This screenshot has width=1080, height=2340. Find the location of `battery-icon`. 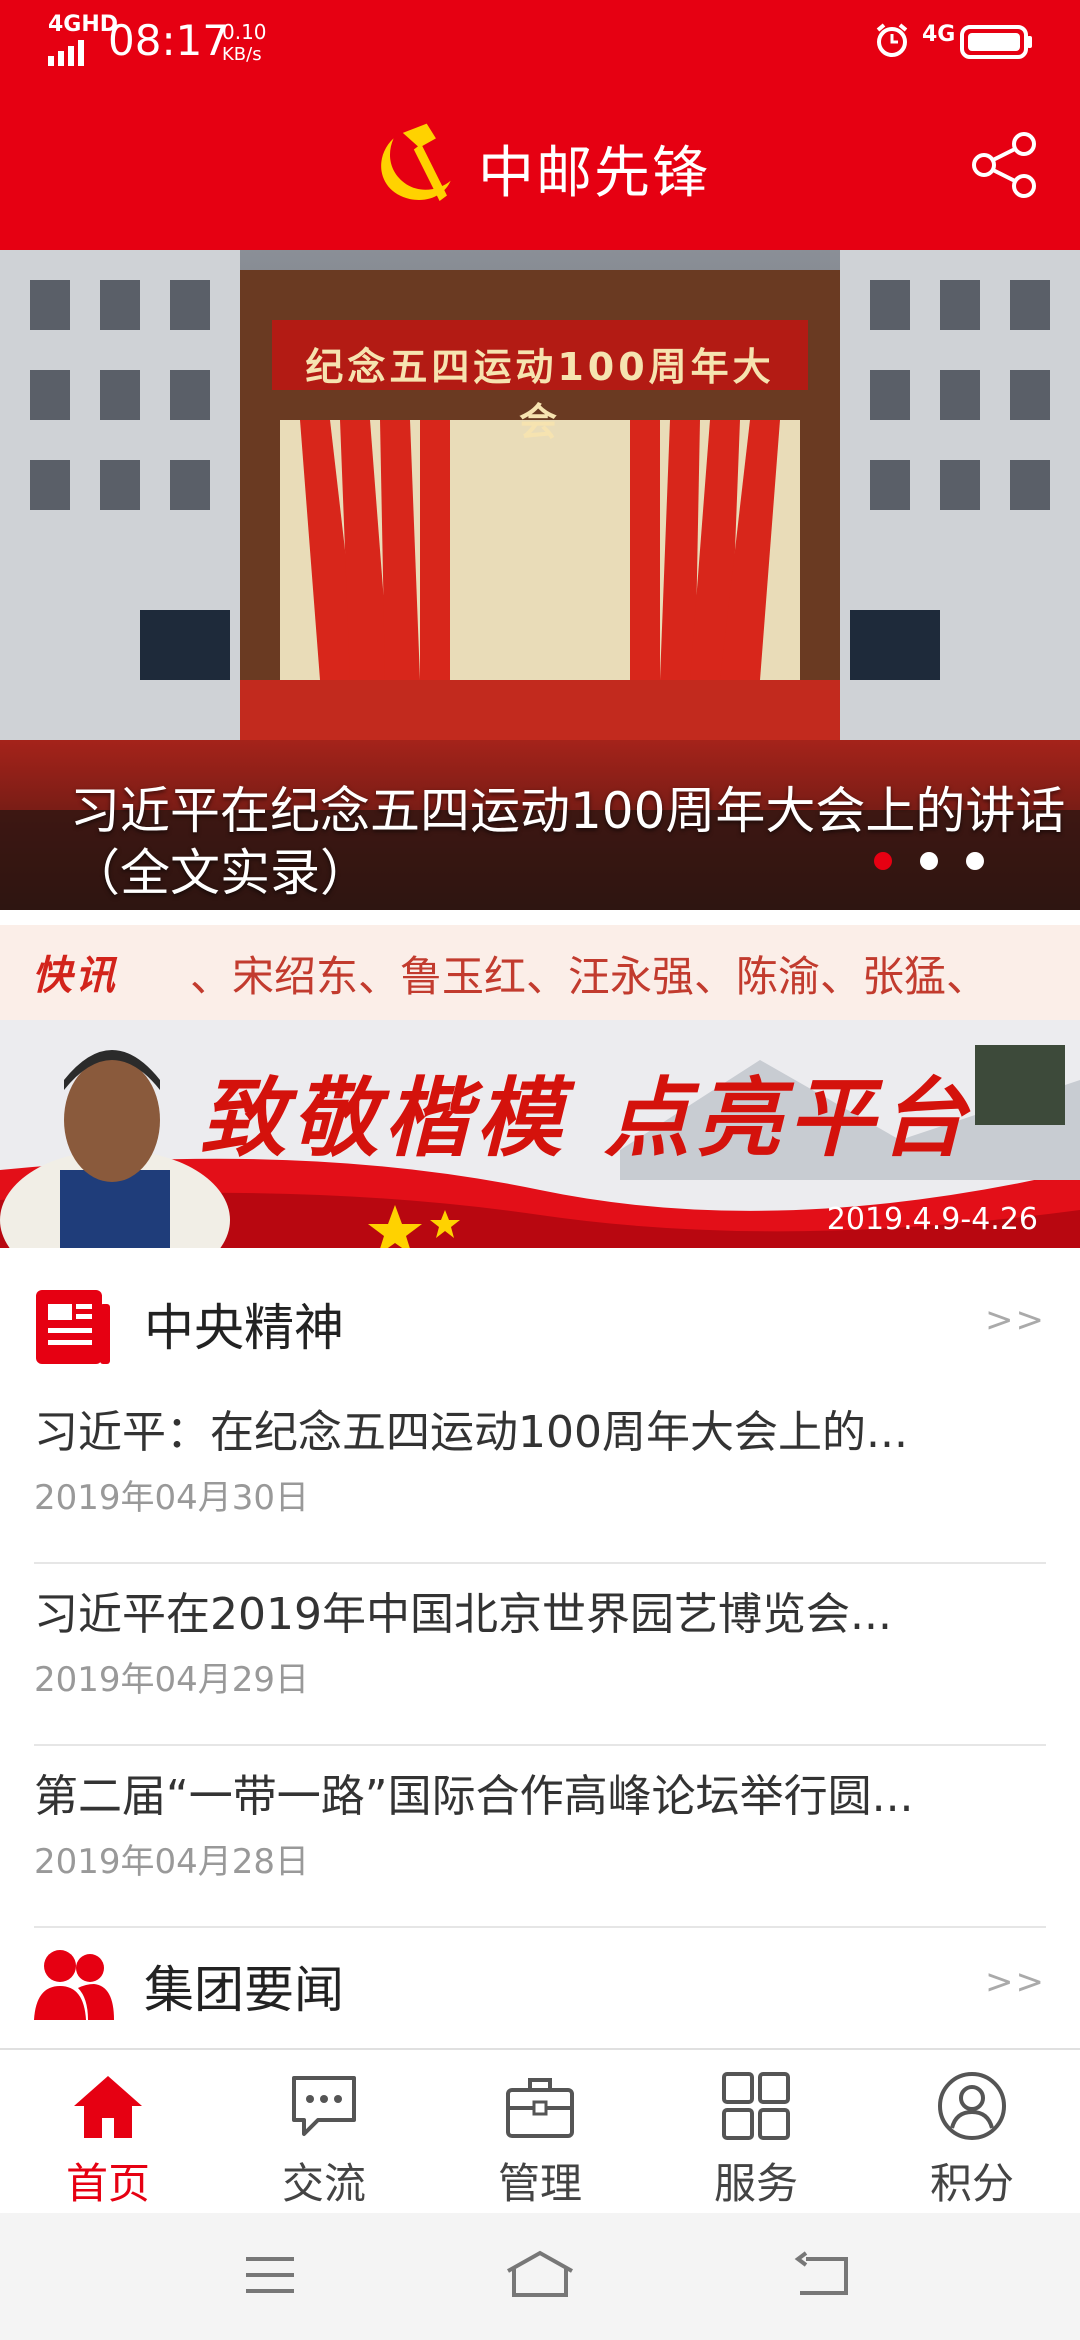

battery-icon is located at coordinates (996, 42).